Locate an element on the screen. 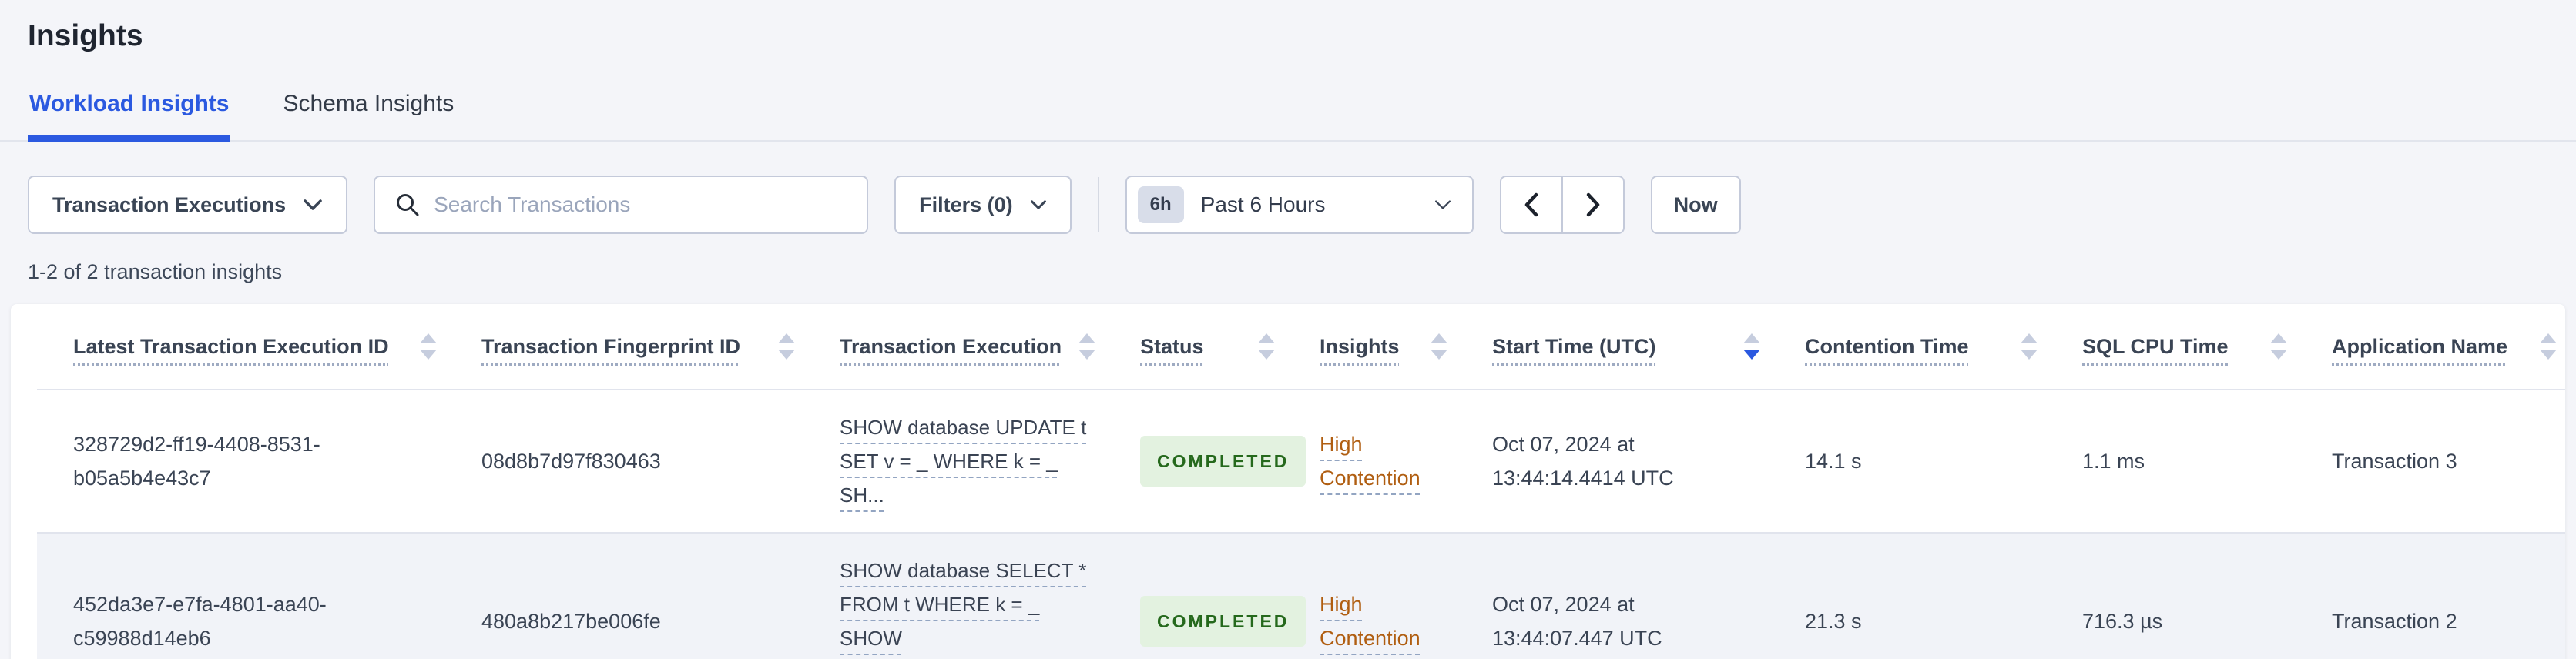 Image resolution: width=2576 pixels, height=659 pixels. column-header-application-name: Application Name is located at coordinates (2430, 346).